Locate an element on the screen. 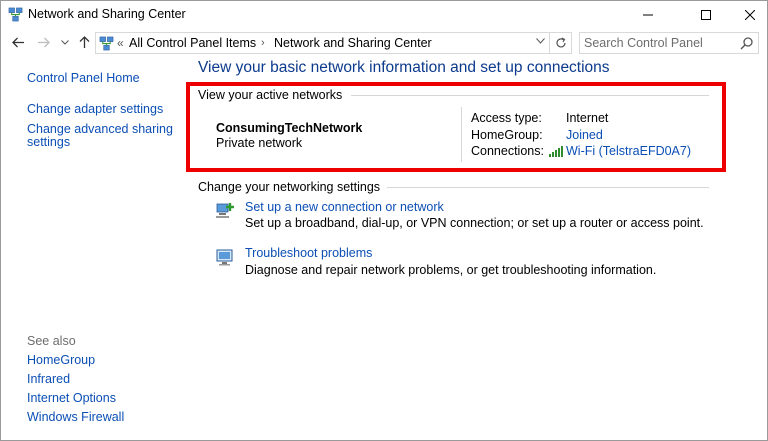 The width and height of the screenshot is (768, 441). connections-label: Connections: is located at coordinates (507, 151).